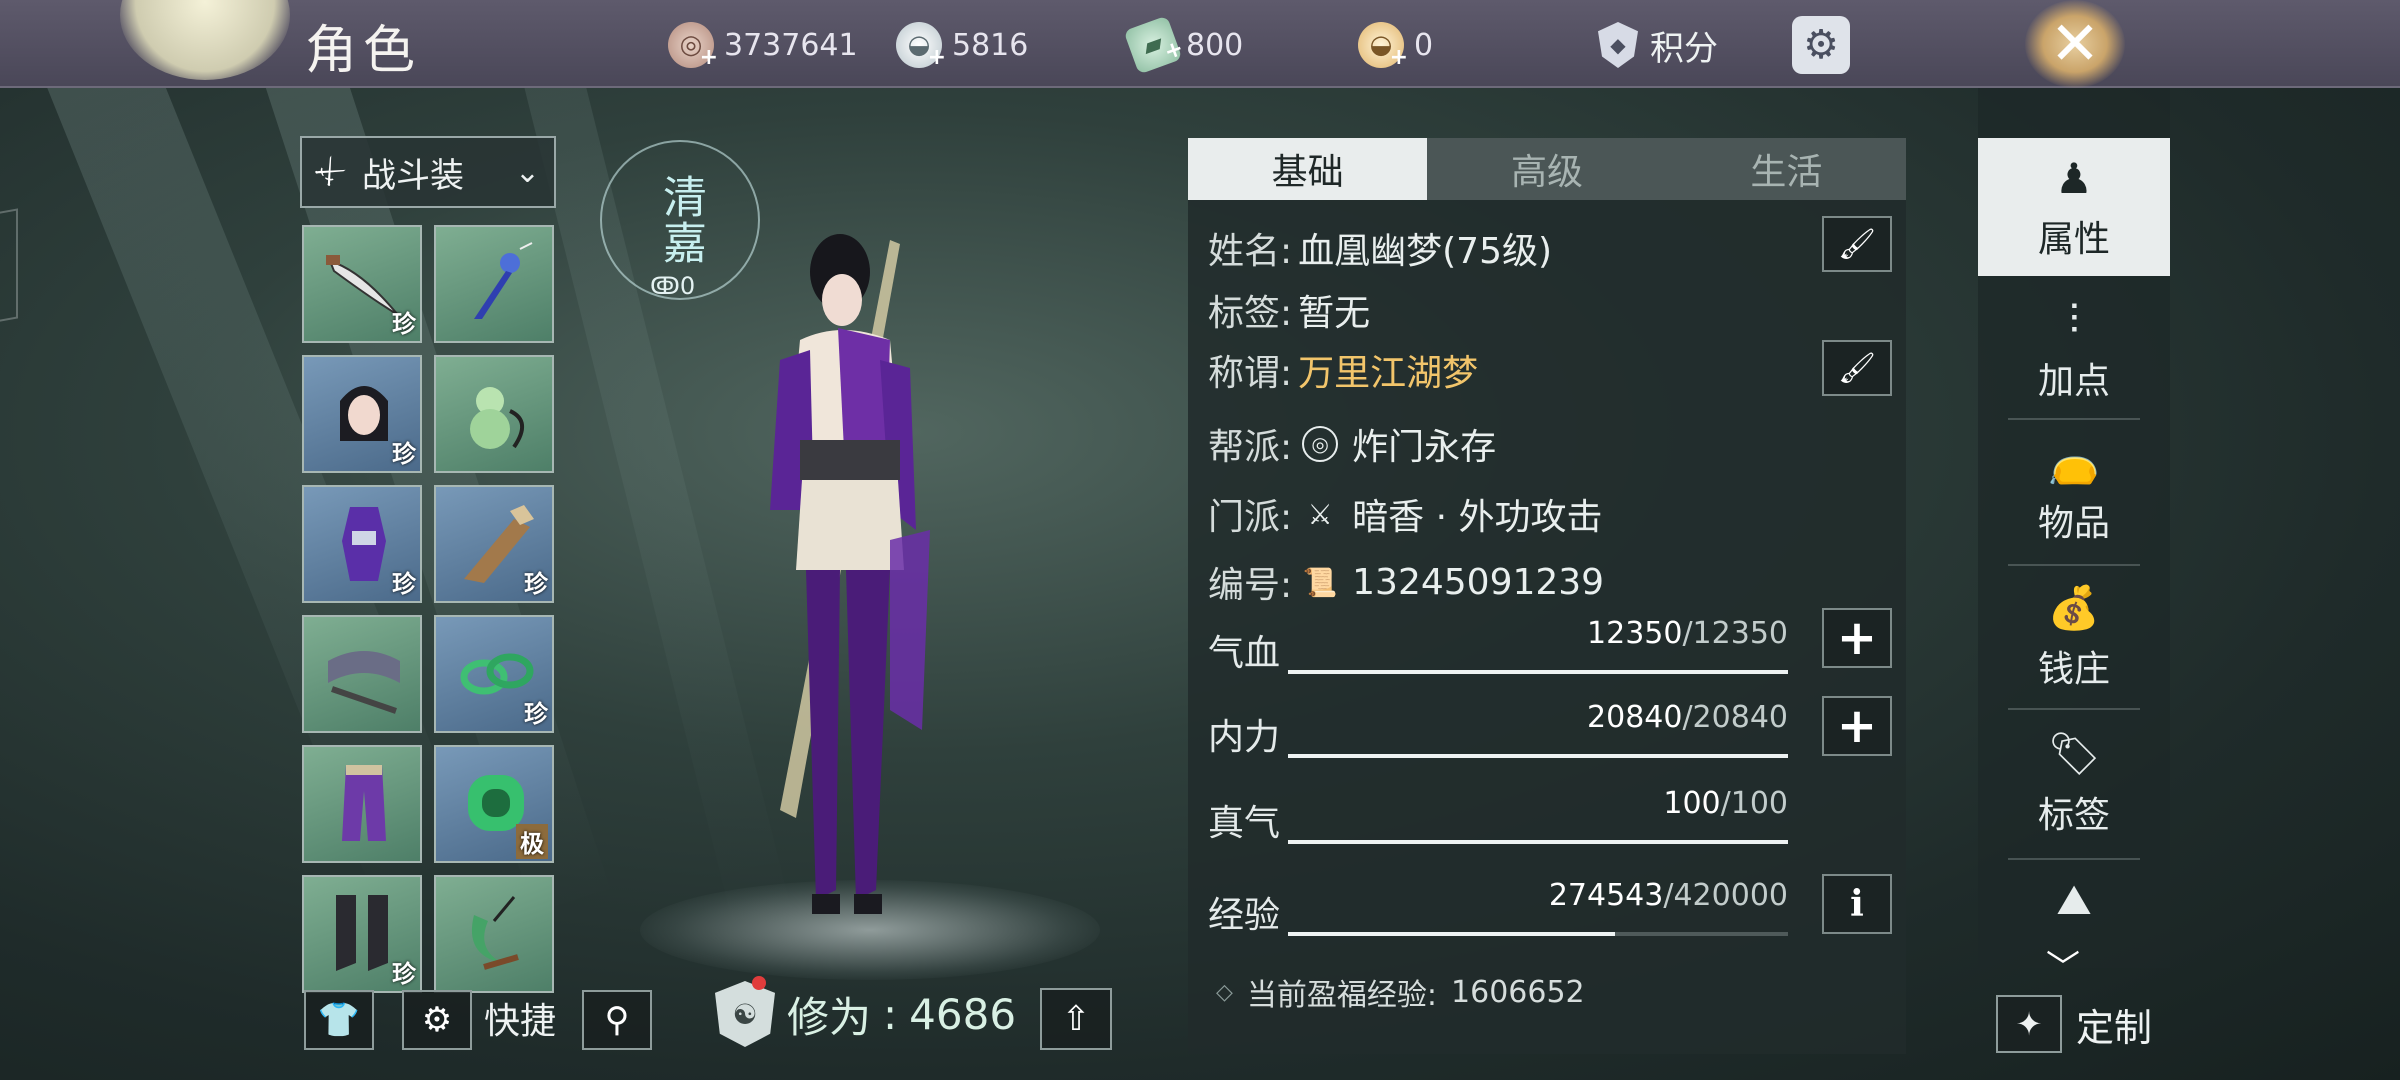 This screenshot has width=2400, height=1080. Describe the element at coordinates (1498, 908) in the screenshot. I see `stat-experience: 经验 274543/420000` at that location.